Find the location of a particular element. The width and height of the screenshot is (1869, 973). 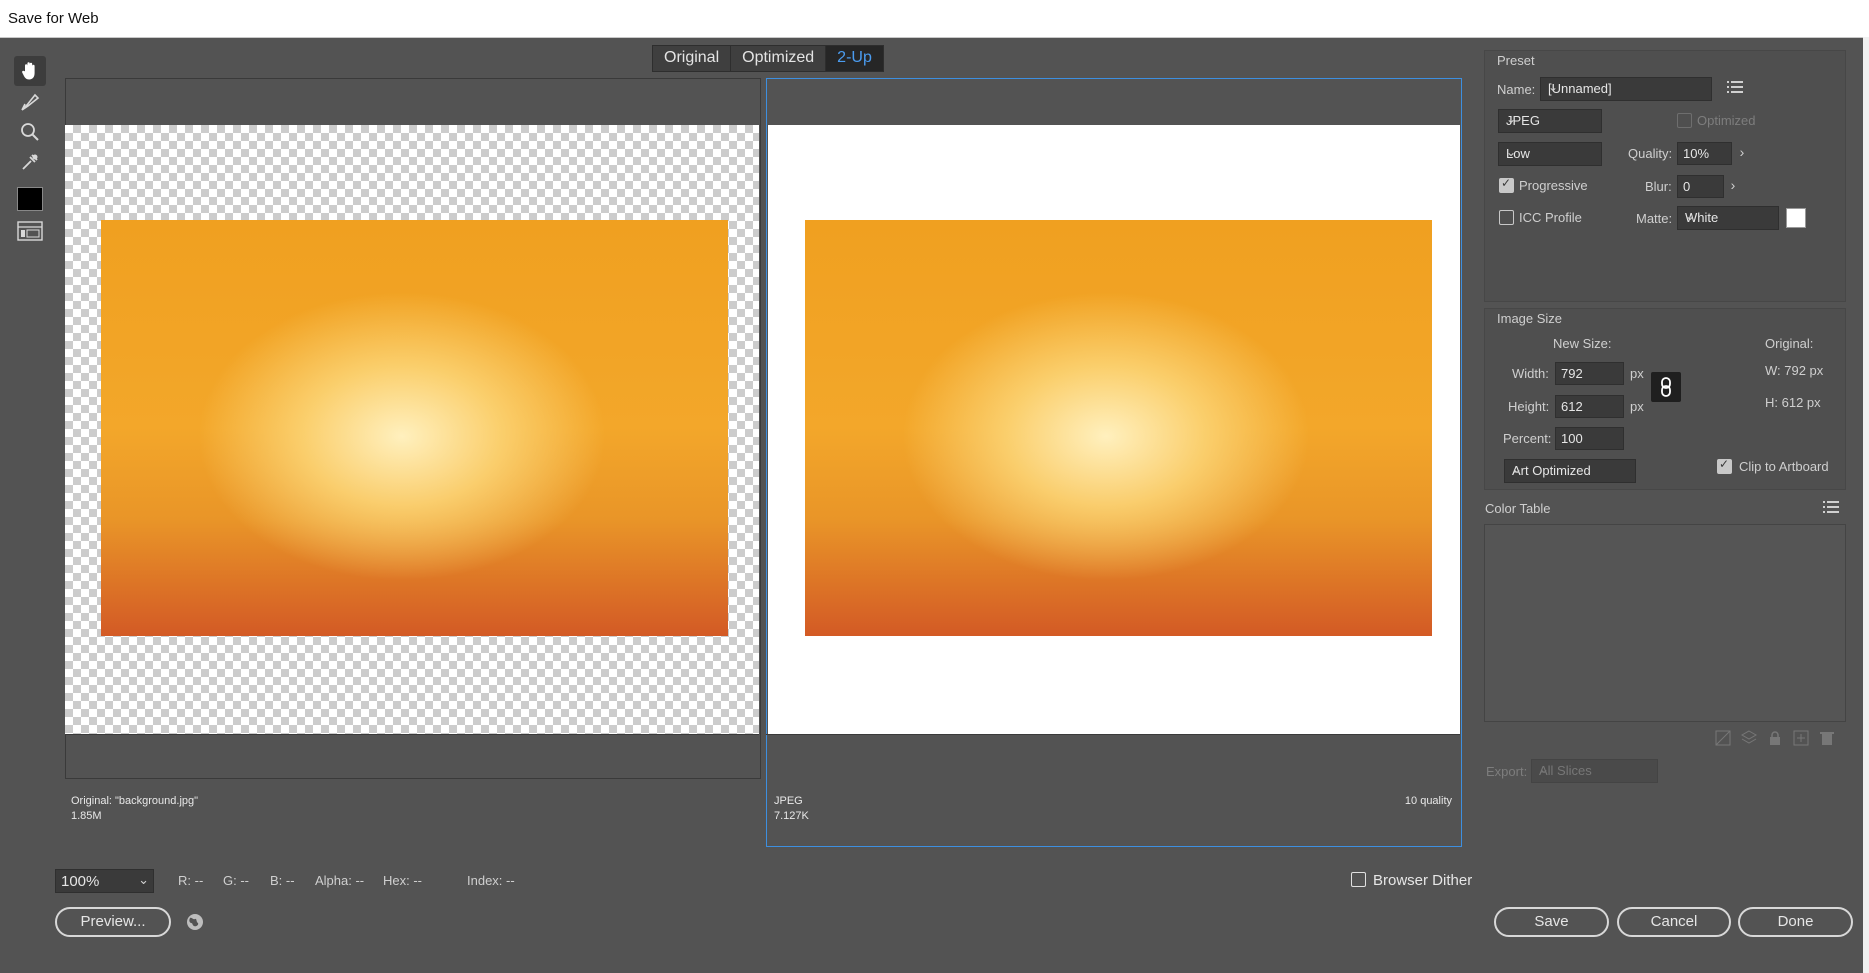

optimized-image is located at coordinates (1118, 428).